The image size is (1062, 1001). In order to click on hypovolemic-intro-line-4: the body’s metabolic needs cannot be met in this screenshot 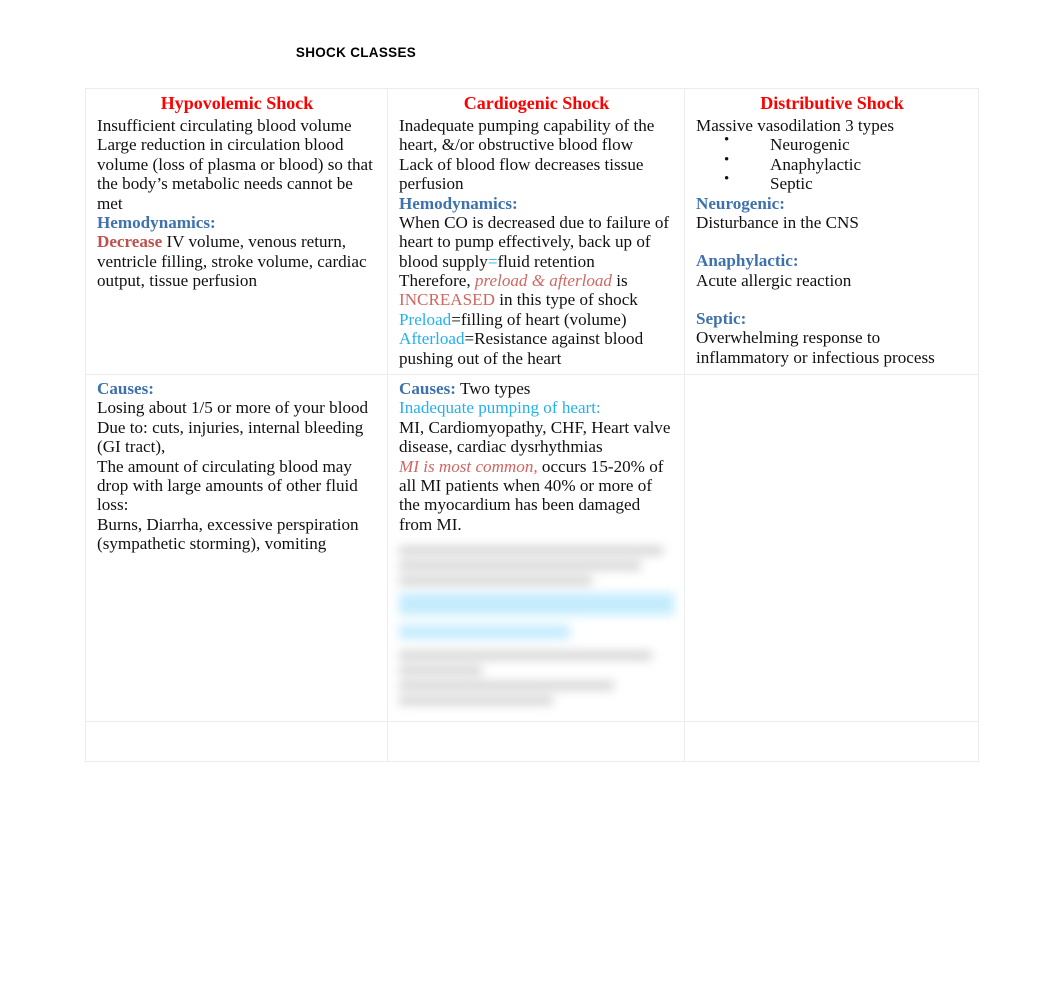, I will do `click(225, 193)`.